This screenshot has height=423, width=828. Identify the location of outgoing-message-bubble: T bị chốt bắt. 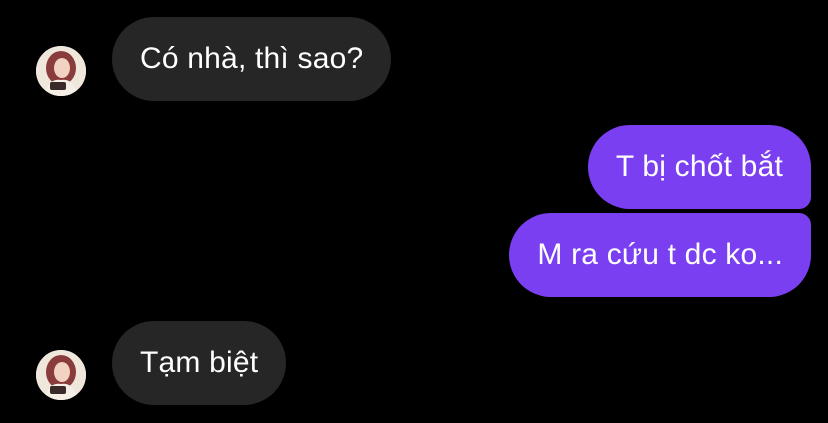
(699, 167).